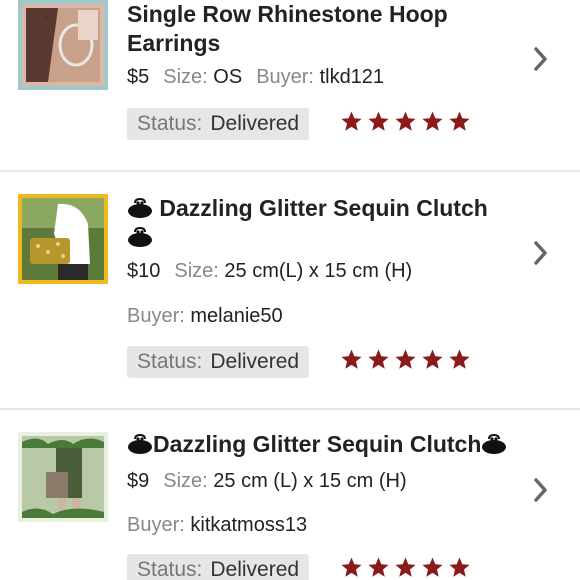  What do you see at coordinates (332, 29) in the screenshot?
I see `item-title: Single Row Rhinestone Hoop Earrings` at bounding box center [332, 29].